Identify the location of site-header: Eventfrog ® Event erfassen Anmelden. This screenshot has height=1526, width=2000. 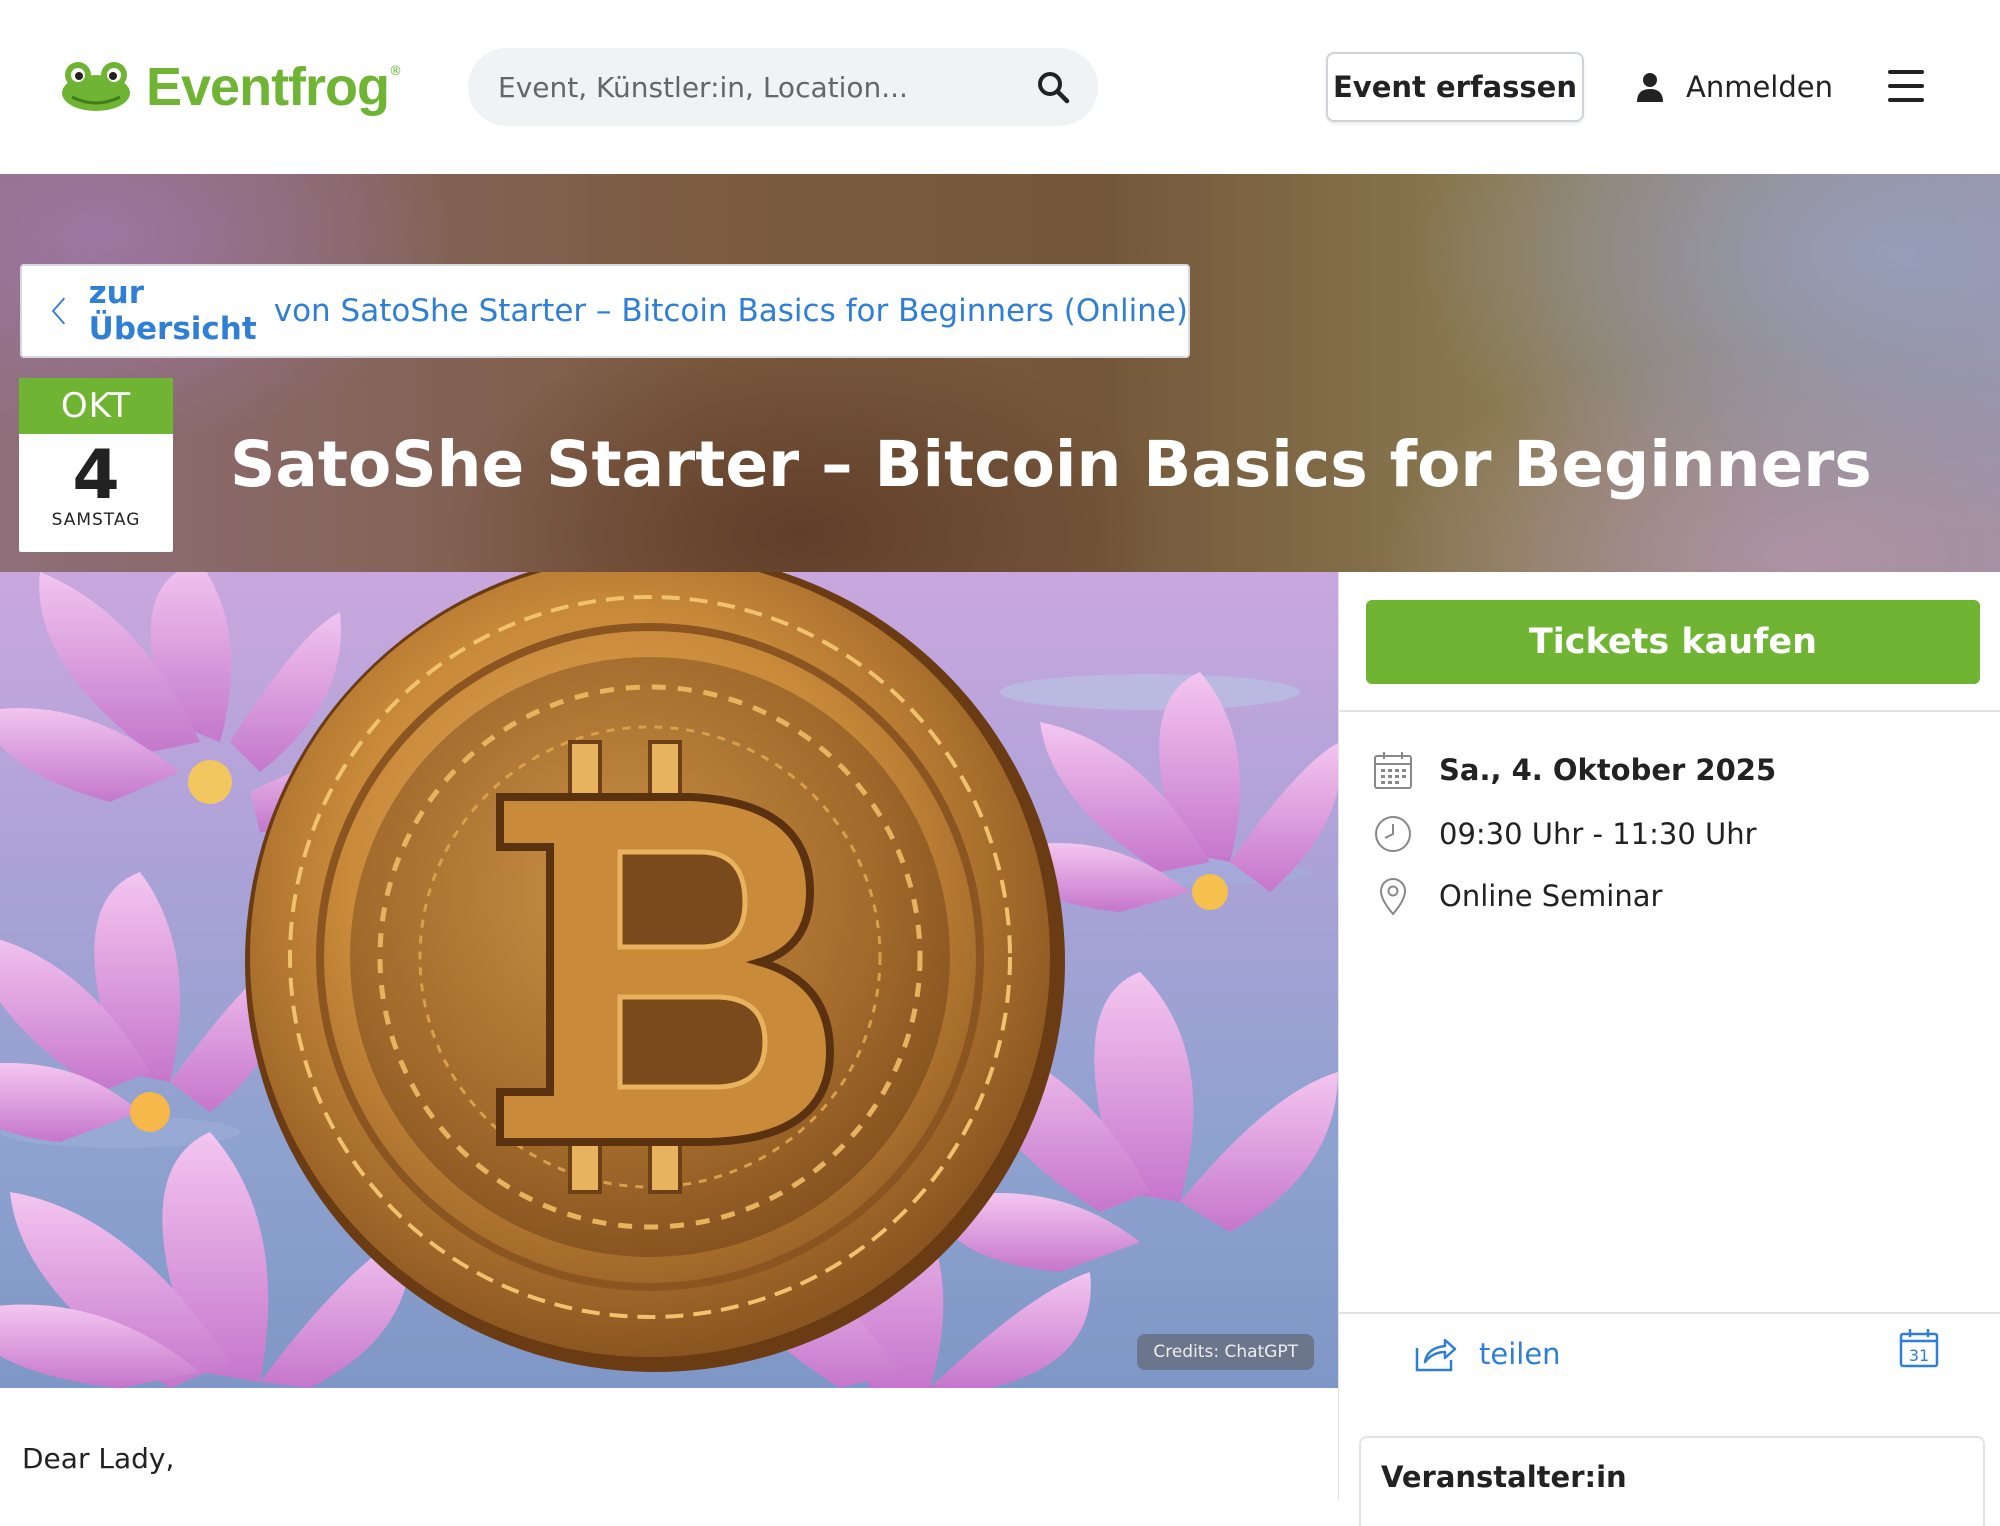
(1000, 87).